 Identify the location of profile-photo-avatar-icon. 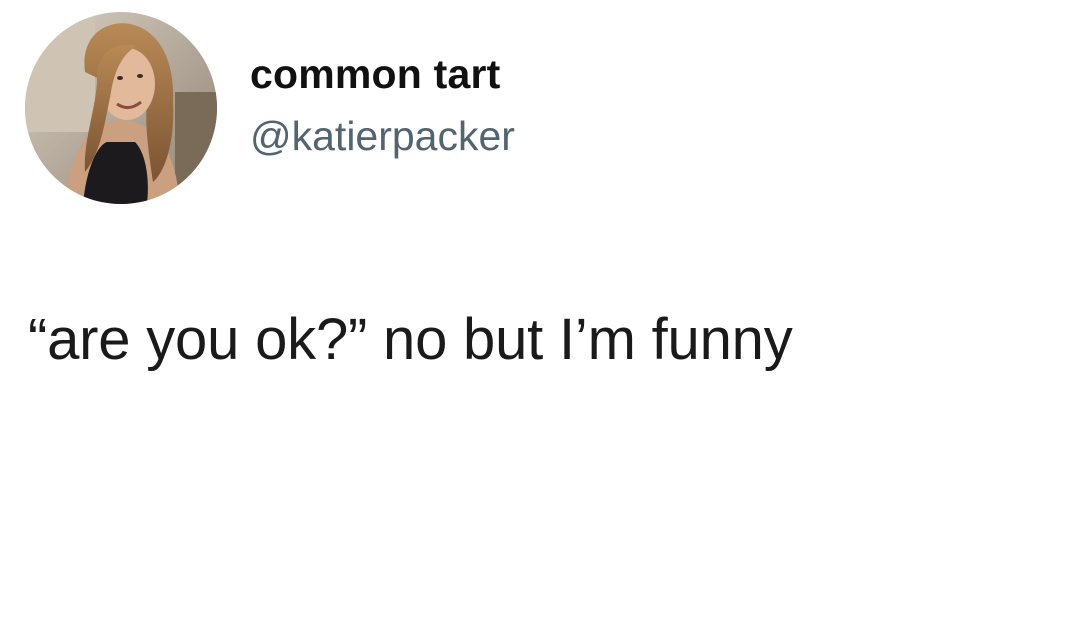
(121, 108).